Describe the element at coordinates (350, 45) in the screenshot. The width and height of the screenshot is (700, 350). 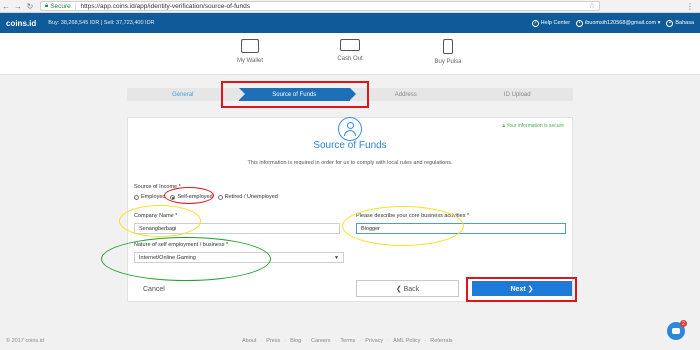
I see `cash-icon` at that location.